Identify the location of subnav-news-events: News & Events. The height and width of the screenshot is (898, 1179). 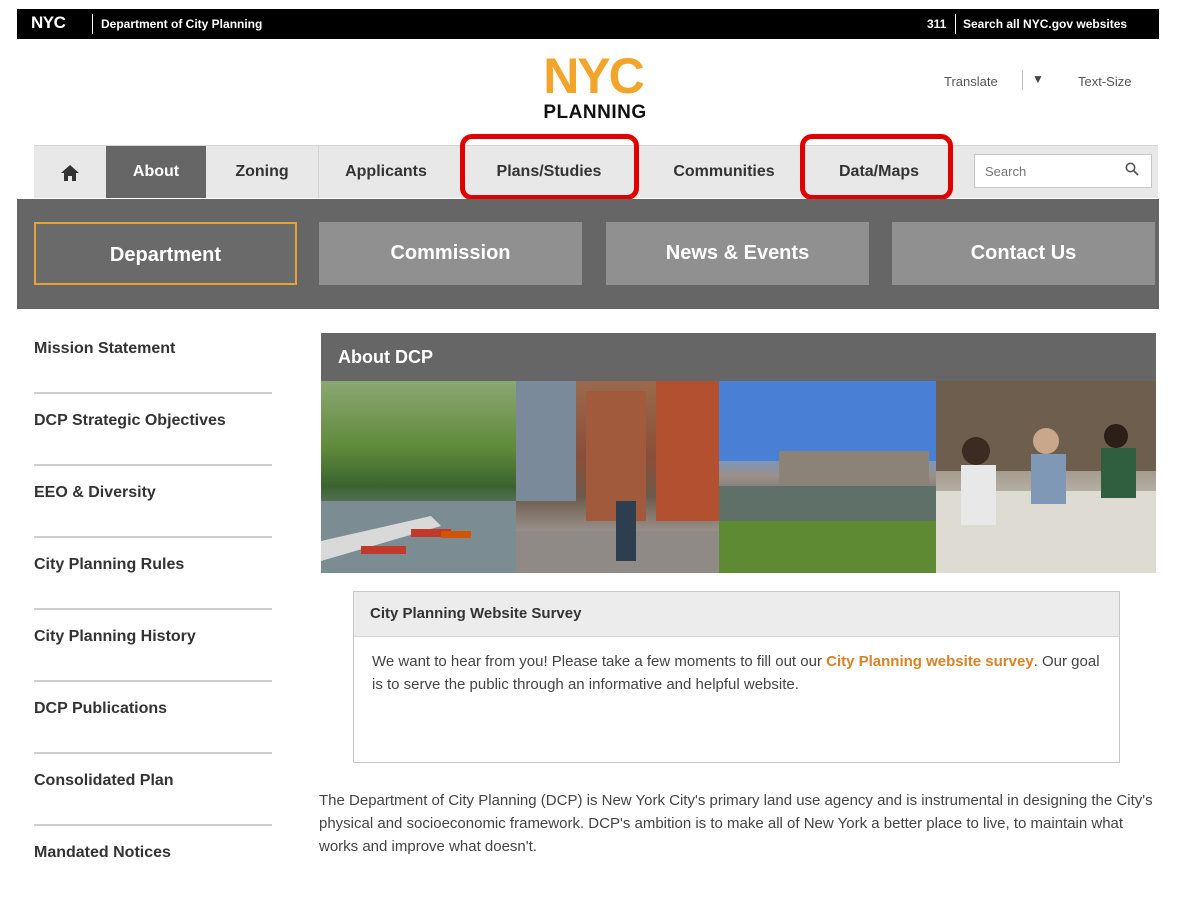
(737, 253).